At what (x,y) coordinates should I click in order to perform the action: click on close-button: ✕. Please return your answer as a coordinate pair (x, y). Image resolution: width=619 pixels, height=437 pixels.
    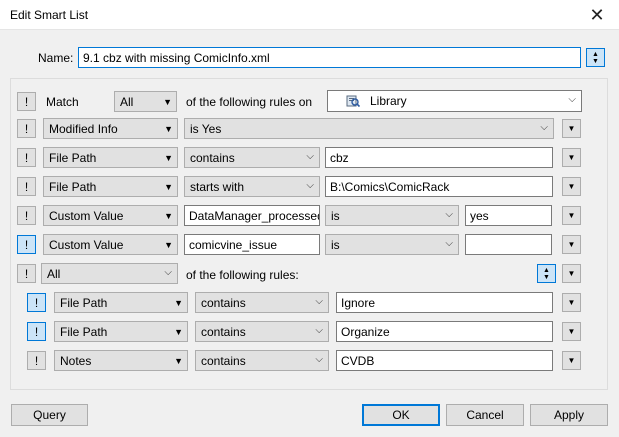
    Looking at the image, I should click on (597, 15).